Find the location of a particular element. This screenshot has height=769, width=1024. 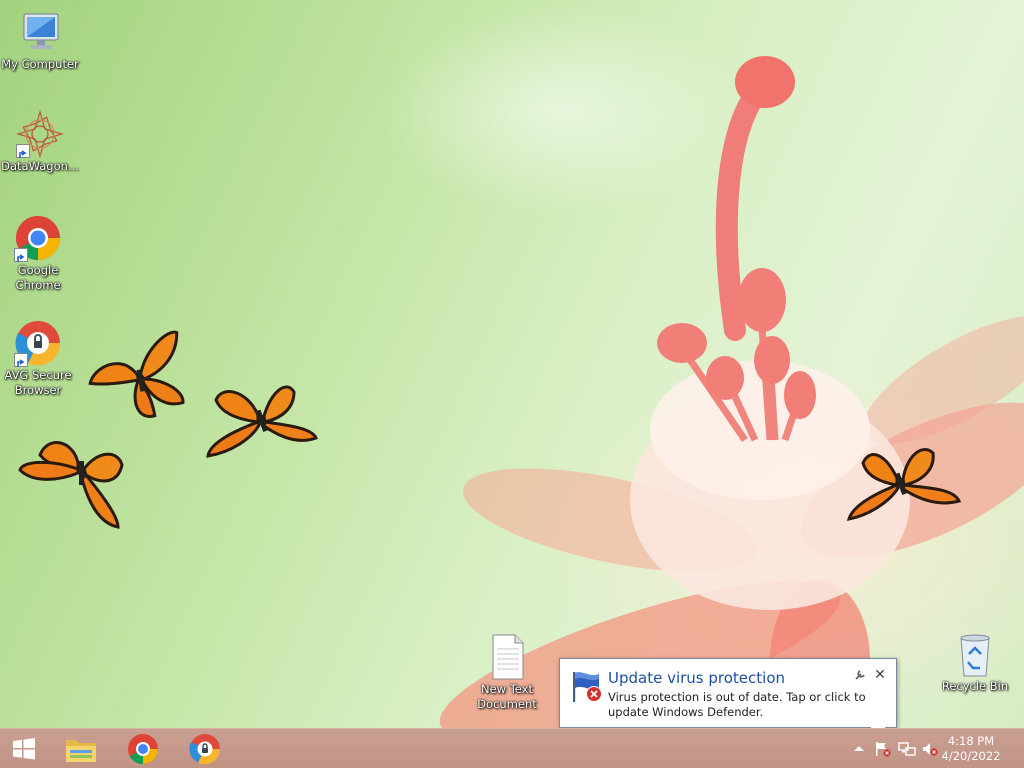

new-text-document: New Text Document is located at coordinates (507, 672).